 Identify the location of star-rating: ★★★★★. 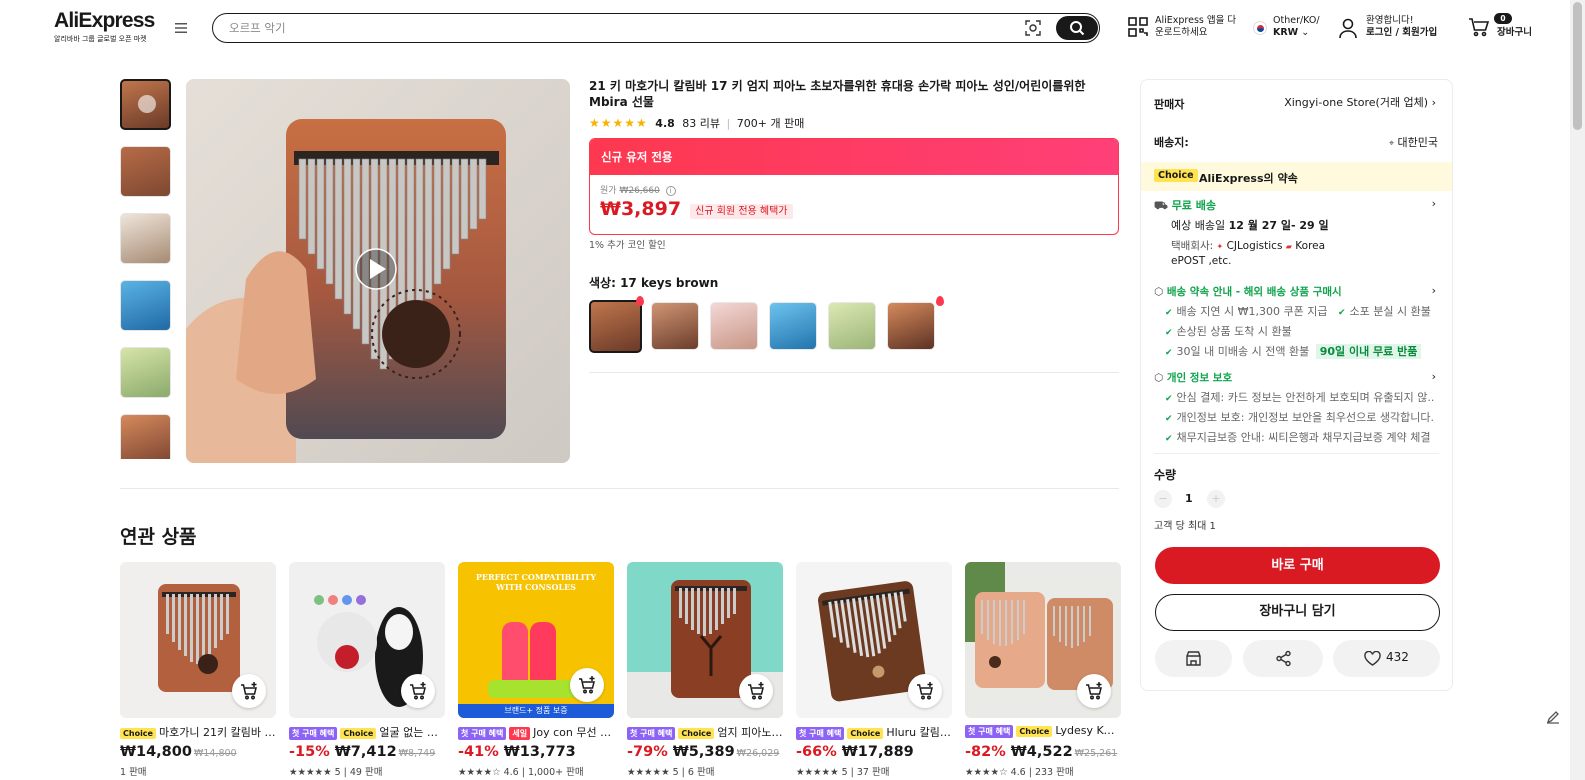
(618, 123).